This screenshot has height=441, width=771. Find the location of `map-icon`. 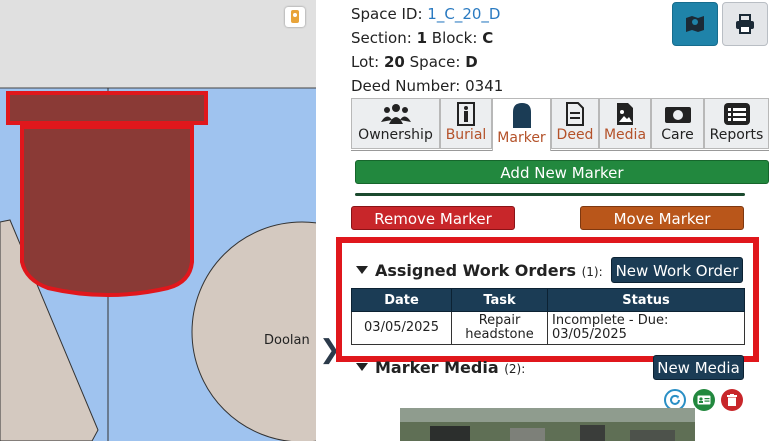

map-icon is located at coordinates (695, 24).